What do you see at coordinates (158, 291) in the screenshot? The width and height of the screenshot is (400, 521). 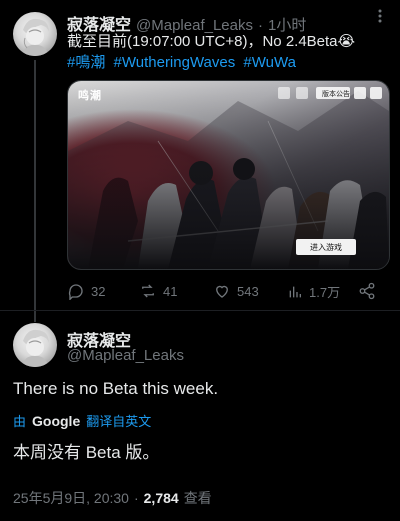 I see `repost-button: 41` at bounding box center [158, 291].